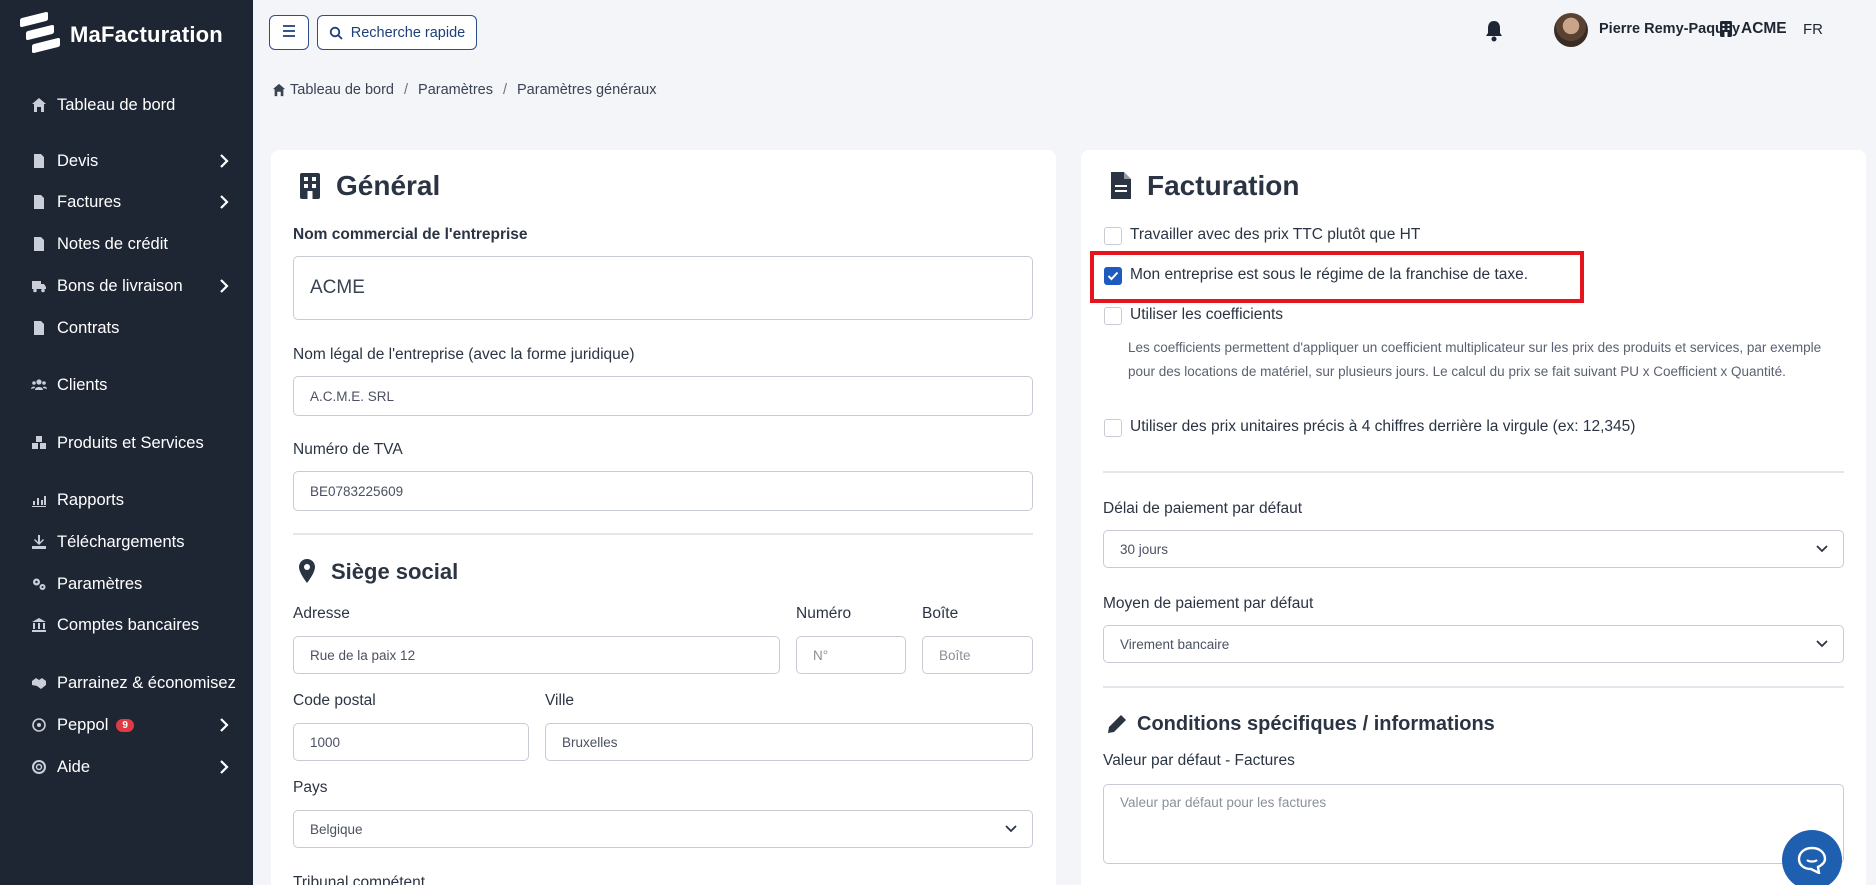 This screenshot has height=885, width=1876. What do you see at coordinates (126, 584) in the screenshot?
I see `sidebar-item-parametres: Paramètres` at bounding box center [126, 584].